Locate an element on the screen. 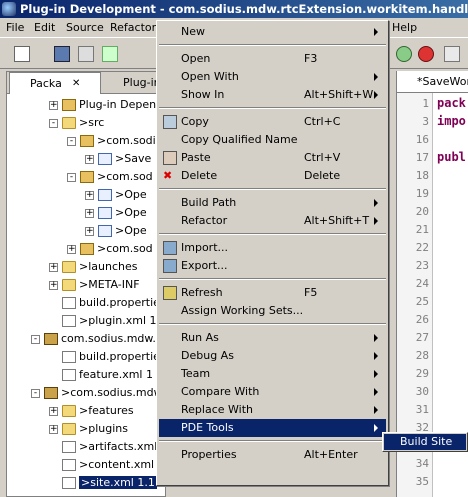  tree-item: feature.xml 1 is located at coordinates (101, 375).